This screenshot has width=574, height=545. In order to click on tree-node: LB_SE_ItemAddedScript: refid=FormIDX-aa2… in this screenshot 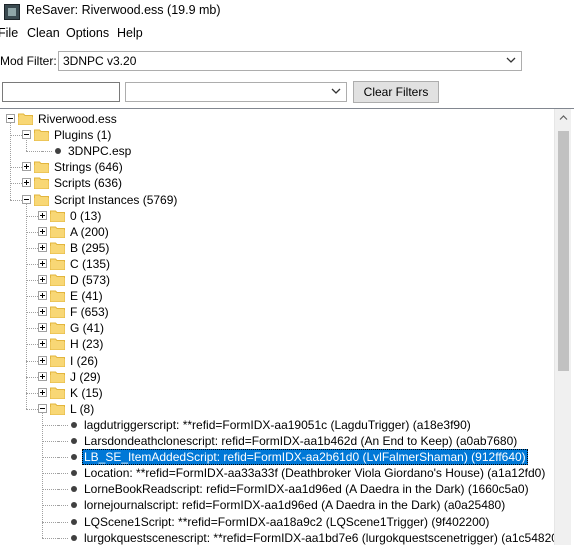, I will do `click(277, 457)`.